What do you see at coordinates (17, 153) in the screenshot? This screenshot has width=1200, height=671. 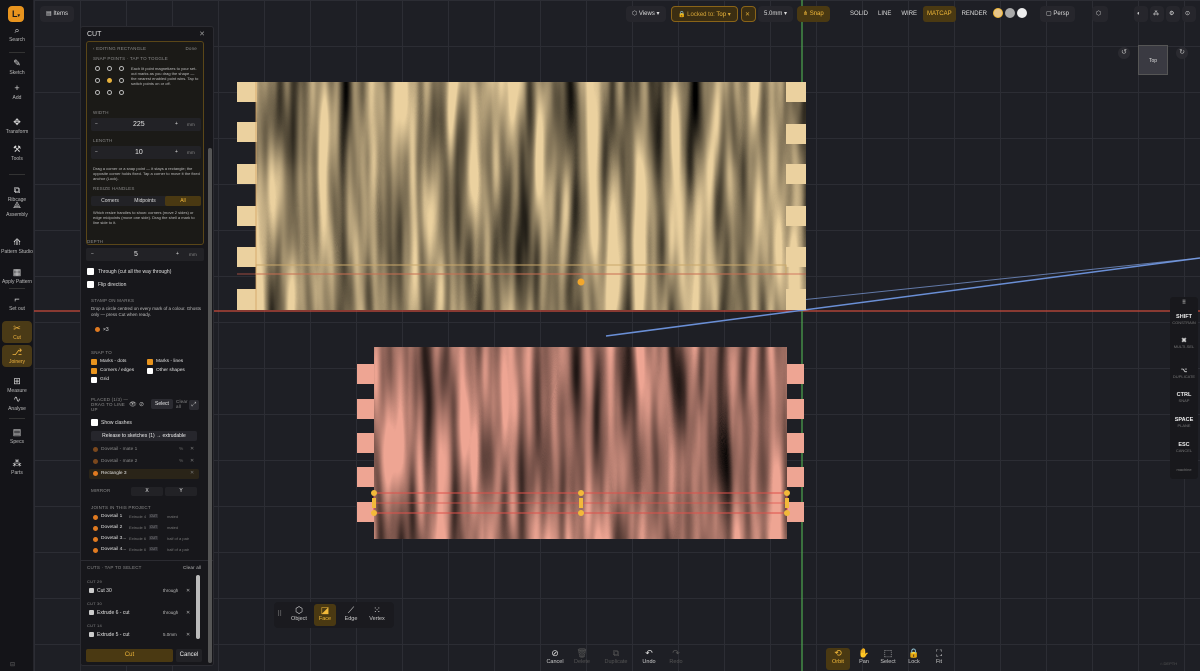 I see `rail-tools: ⚒ Tools` at bounding box center [17, 153].